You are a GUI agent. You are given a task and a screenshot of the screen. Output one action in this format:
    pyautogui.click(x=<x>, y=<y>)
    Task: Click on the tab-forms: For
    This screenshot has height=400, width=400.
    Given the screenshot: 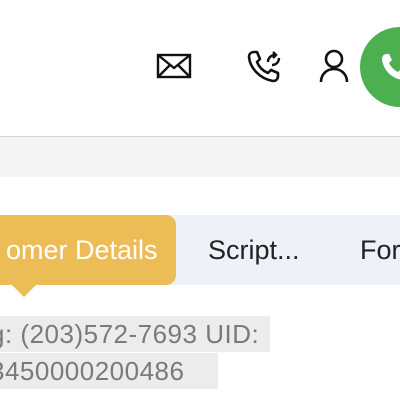 What is the action you would take?
    pyautogui.click(x=380, y=250)
    